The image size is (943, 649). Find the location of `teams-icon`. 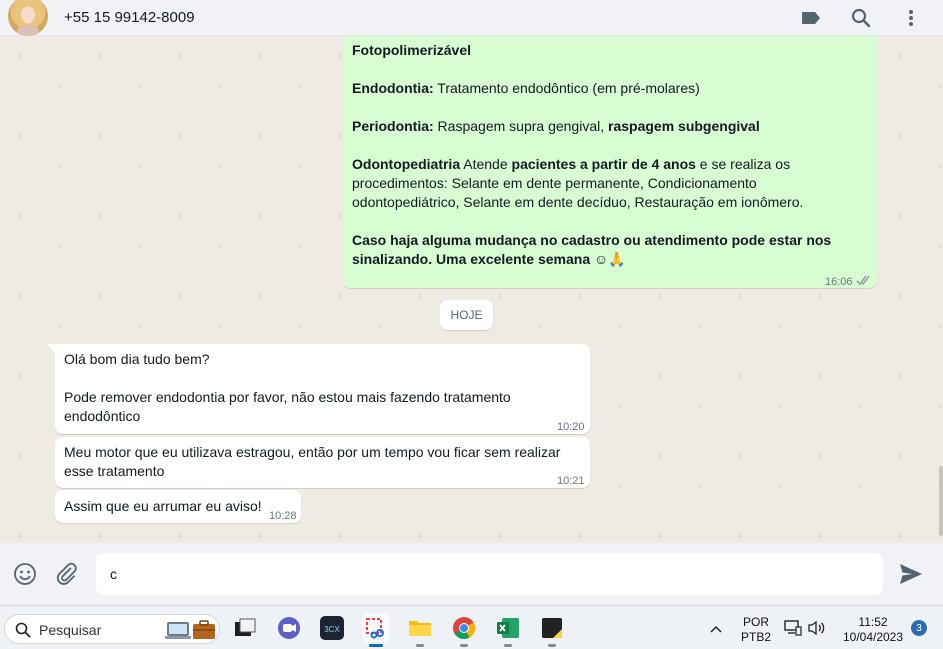

teams-icon is located at coordinates (289, 628).